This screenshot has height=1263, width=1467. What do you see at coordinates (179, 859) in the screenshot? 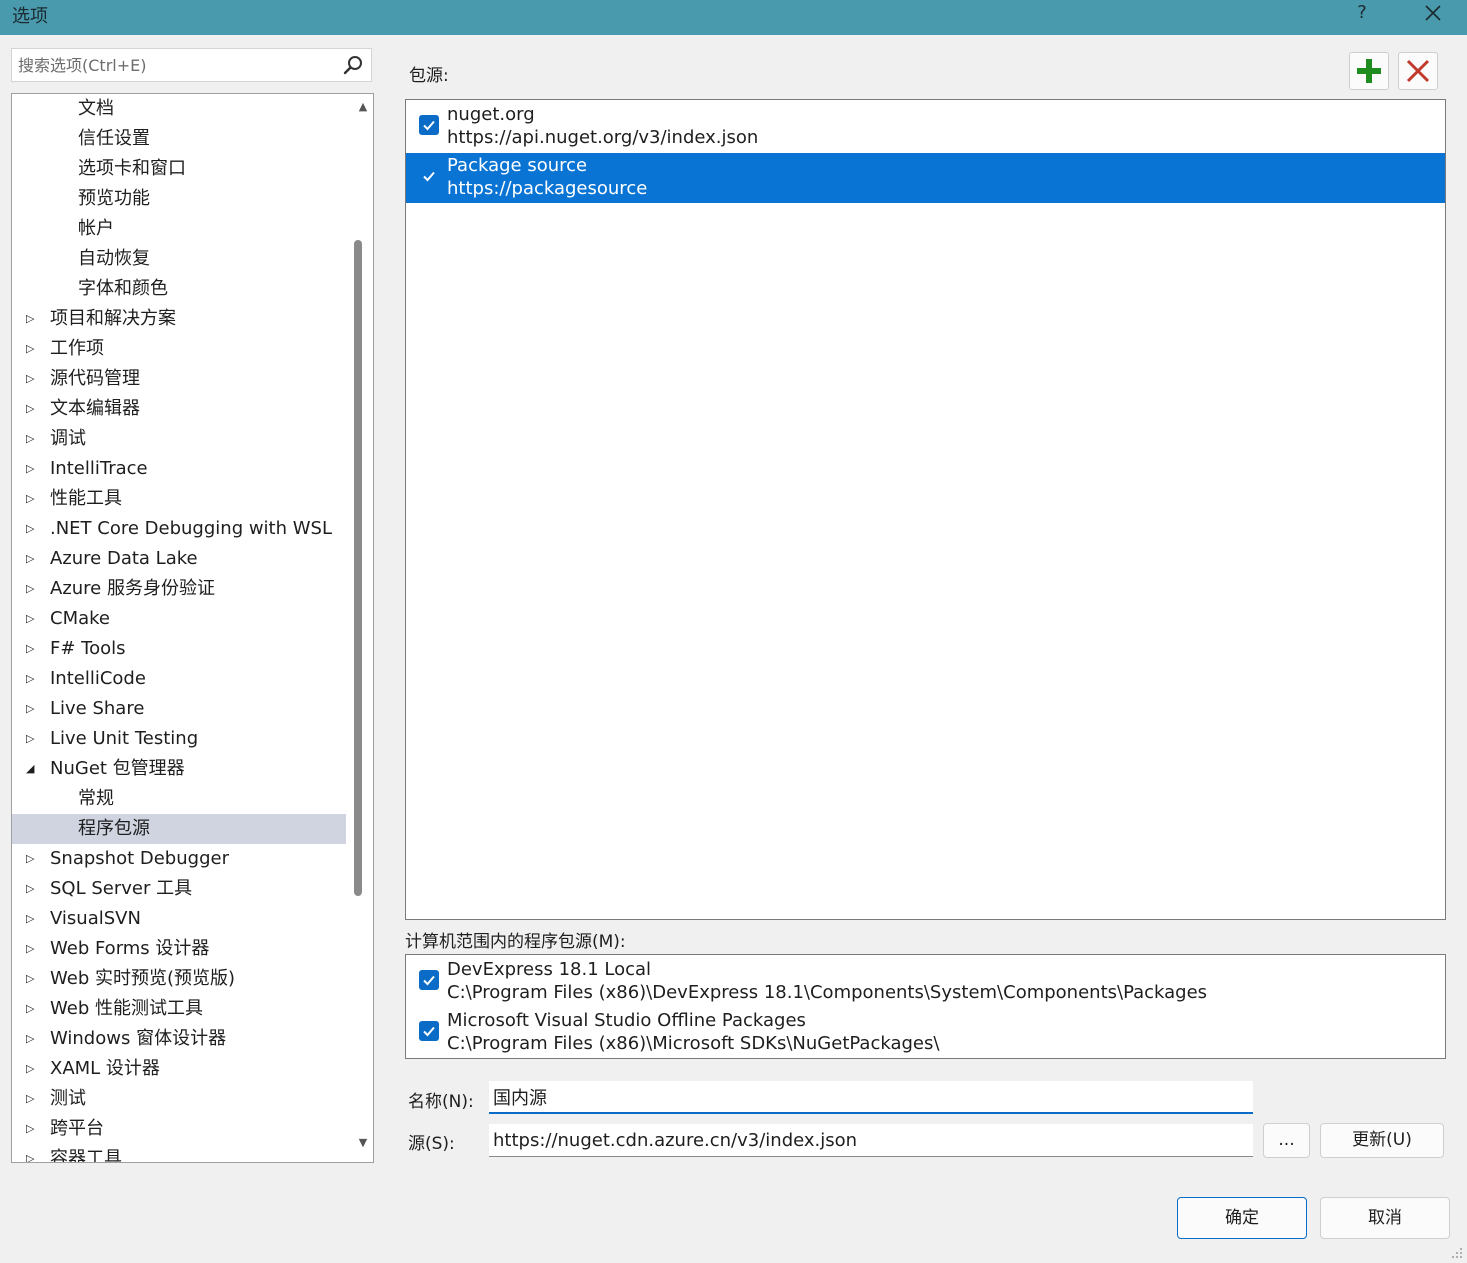
I see `tree-item: ▷ Snapshot Debugger` at bounding box center [179, 859].